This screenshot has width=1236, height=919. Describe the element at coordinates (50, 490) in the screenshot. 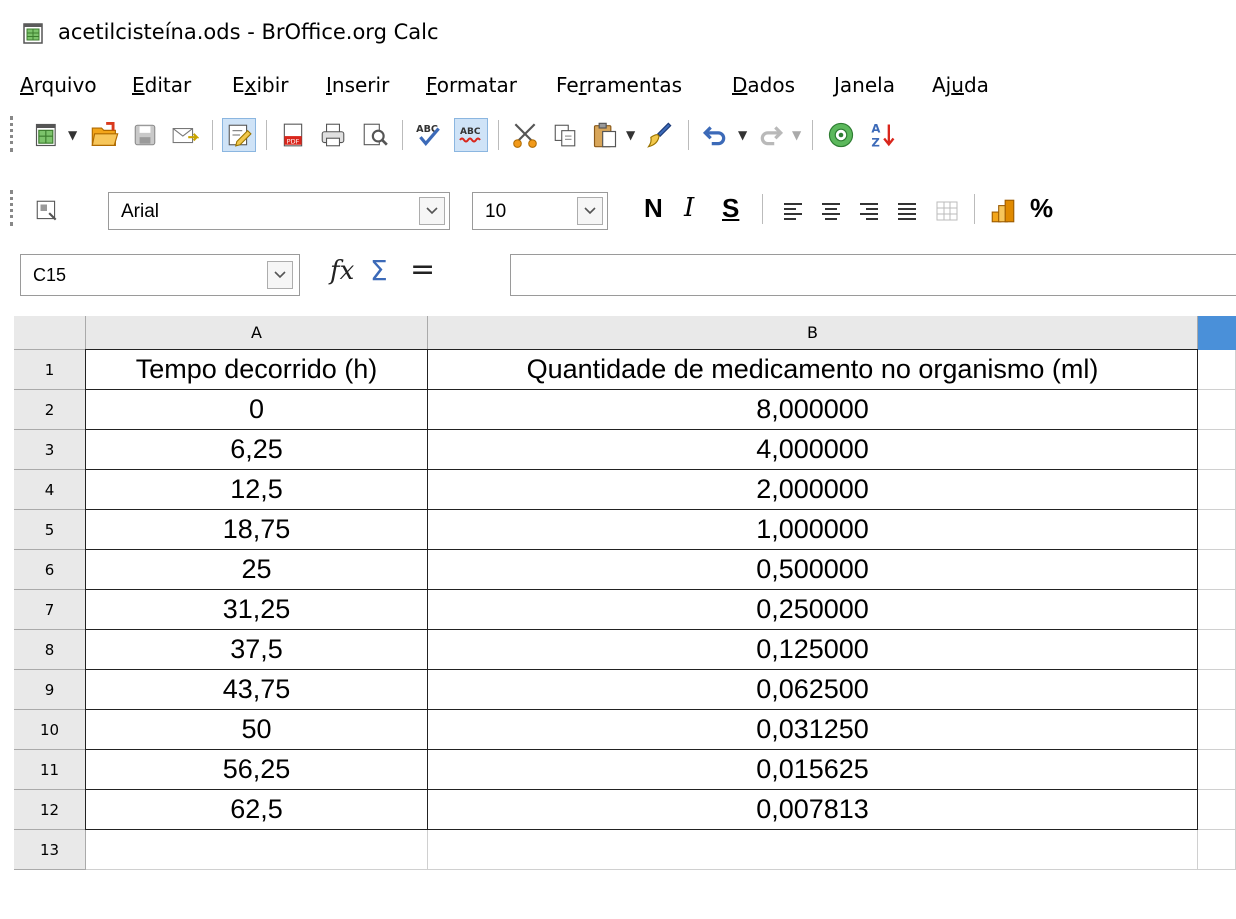

I see `row-header: 4` at that location.